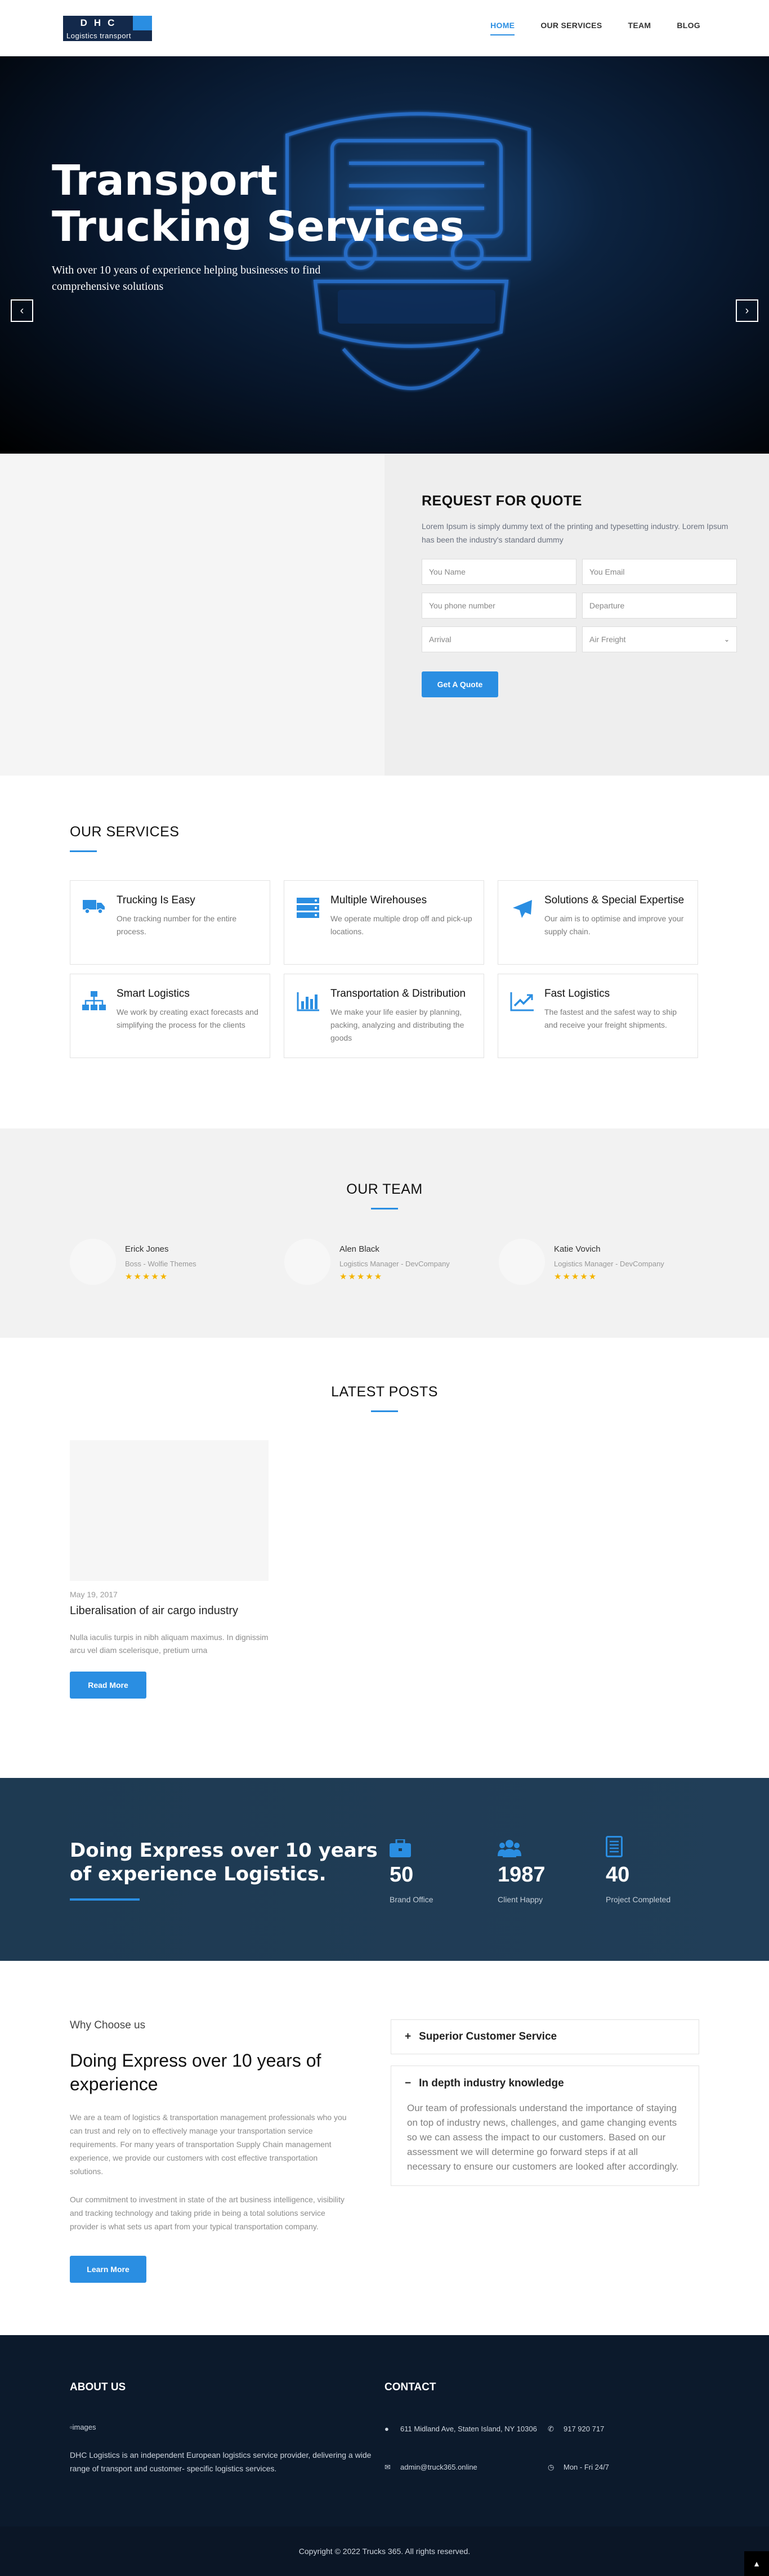 Image resolution: width=769 pixels, height=2576 pixels. Describe the element at coordinates (438, 2467) in the screenshot. I see `email-text: admin@truck365.online` at that location.